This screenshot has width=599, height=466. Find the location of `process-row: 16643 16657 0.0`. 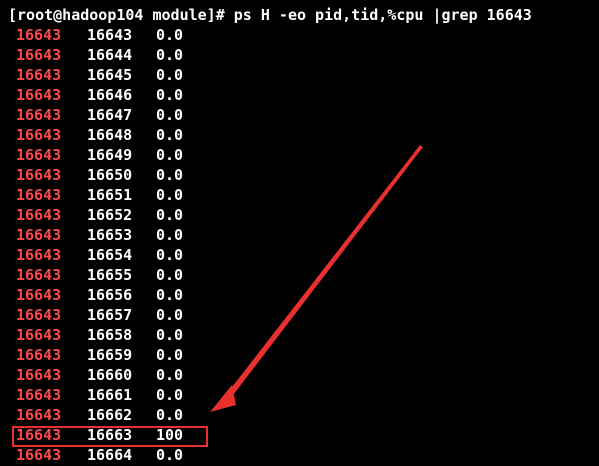

process-row: 16643 16657 0.0 is located at coordinates (306, 315).